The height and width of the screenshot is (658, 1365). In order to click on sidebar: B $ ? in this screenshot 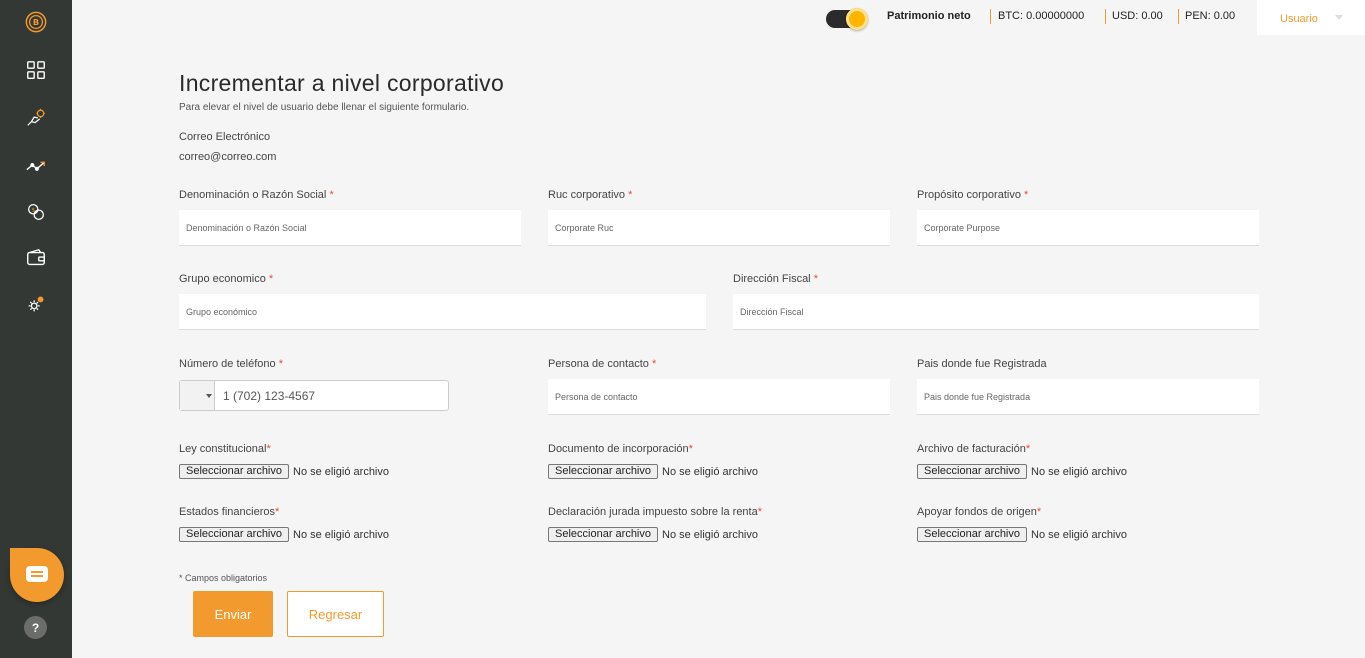, I will do `click(36, 329)`.